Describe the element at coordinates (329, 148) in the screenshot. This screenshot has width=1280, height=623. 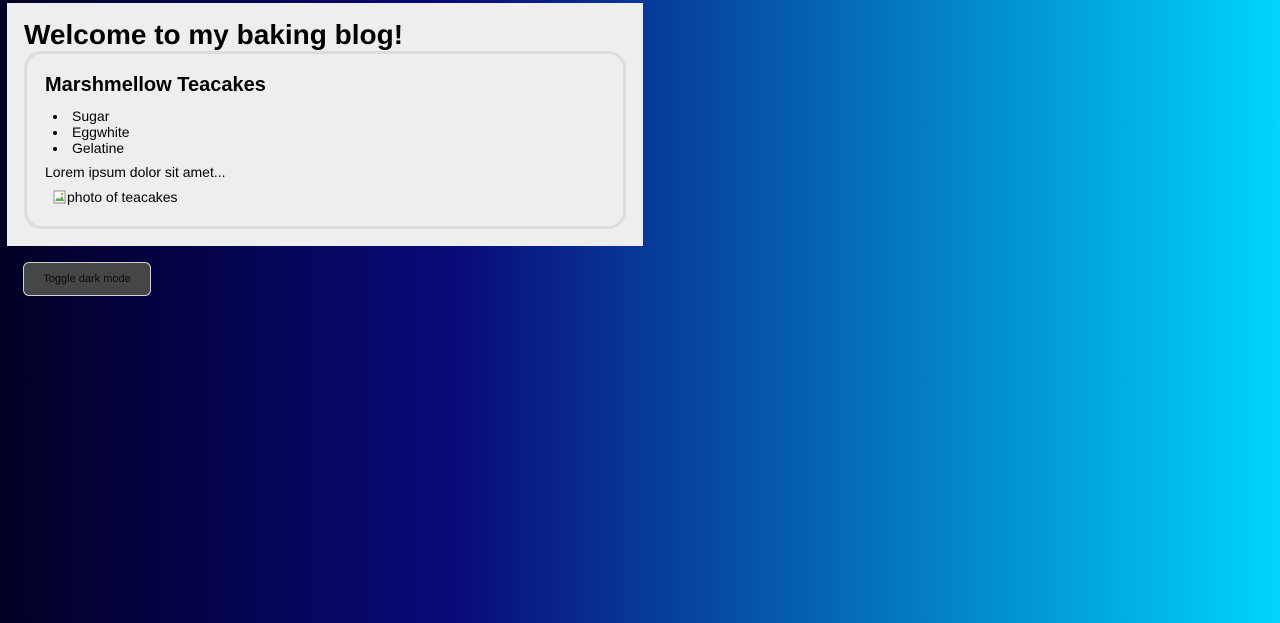
I see `ingredient-item: Gelatine` at that location.